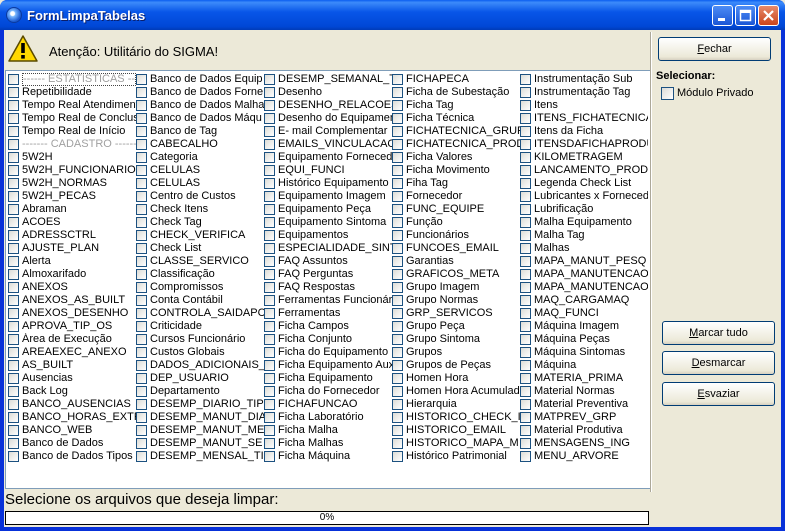  I want to click on list-item: DADOS_ADICIONAIS_, so click(200, 365).